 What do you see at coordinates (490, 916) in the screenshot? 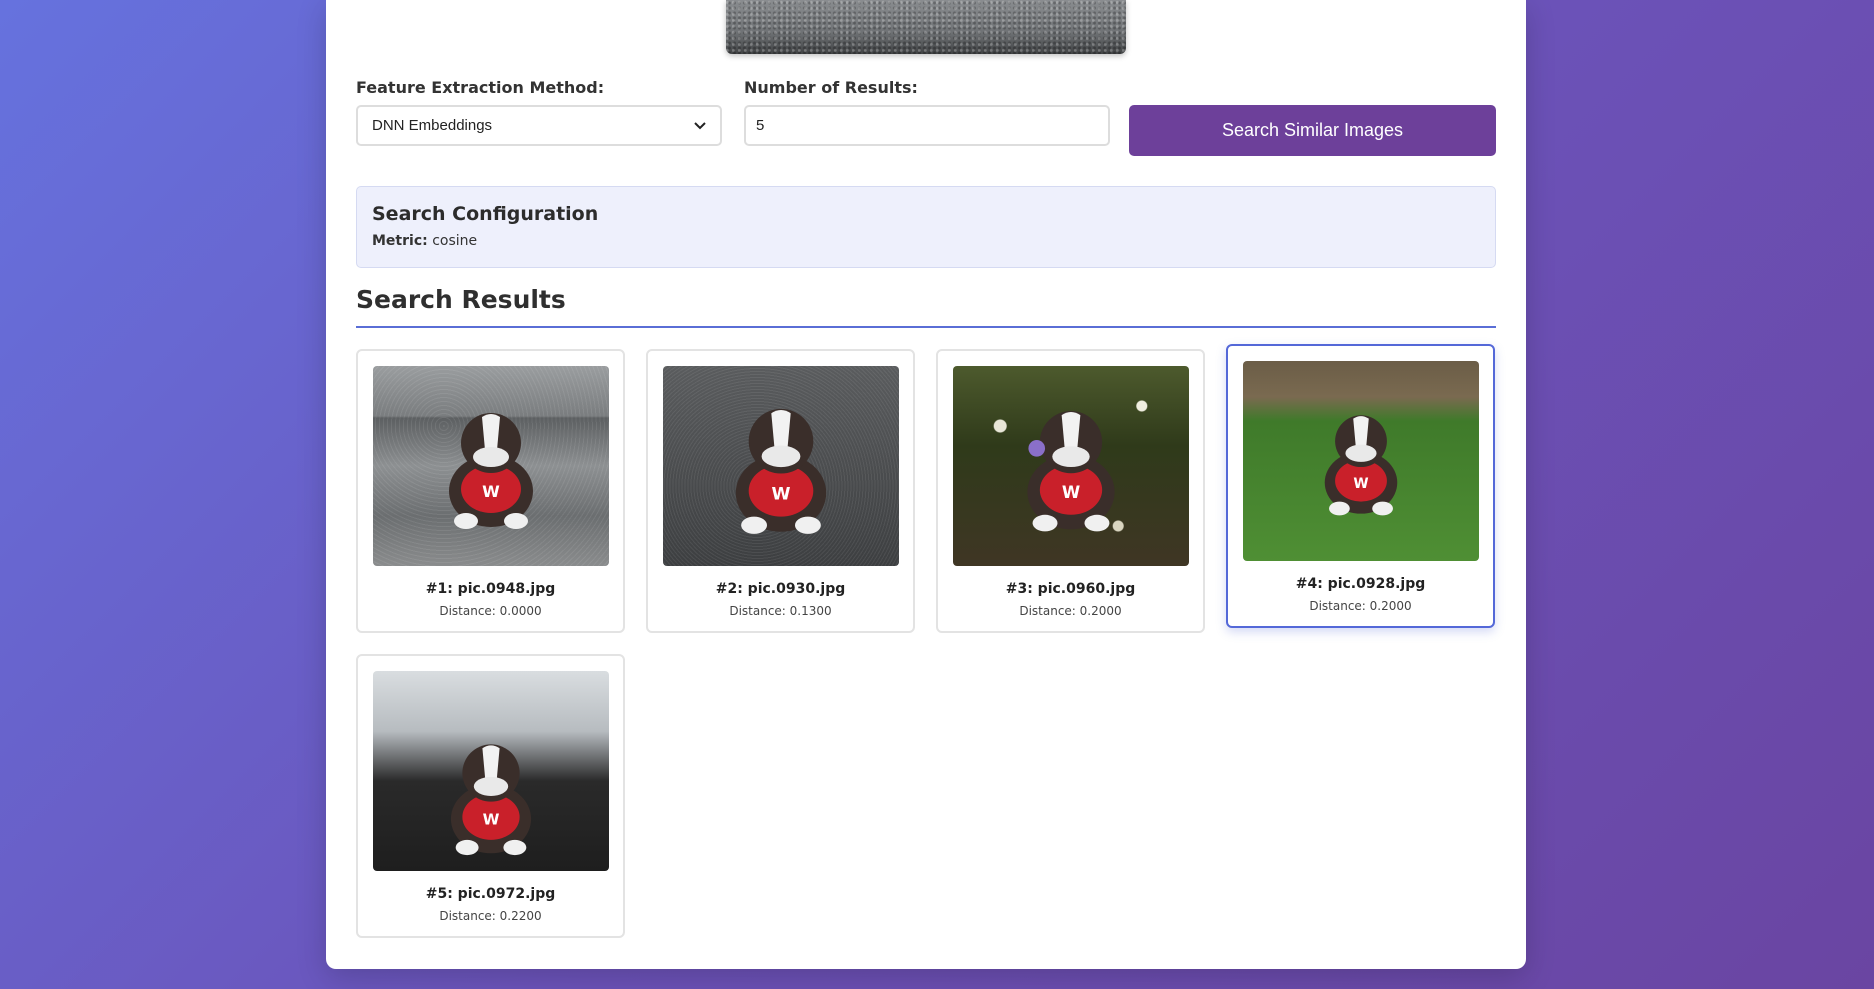
I see `result-distance: Distance: 0.2200` at bounding box center [490, 916].